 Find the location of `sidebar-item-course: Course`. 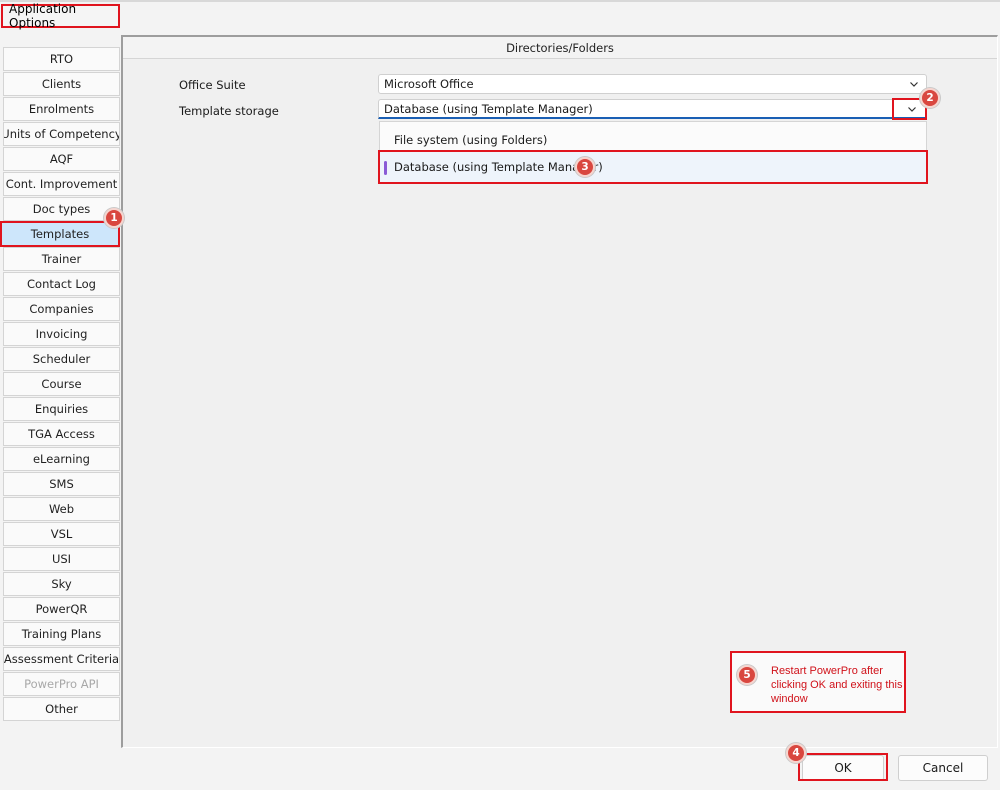

sidebar-item-course: Course is located at coordinates (61, 384).